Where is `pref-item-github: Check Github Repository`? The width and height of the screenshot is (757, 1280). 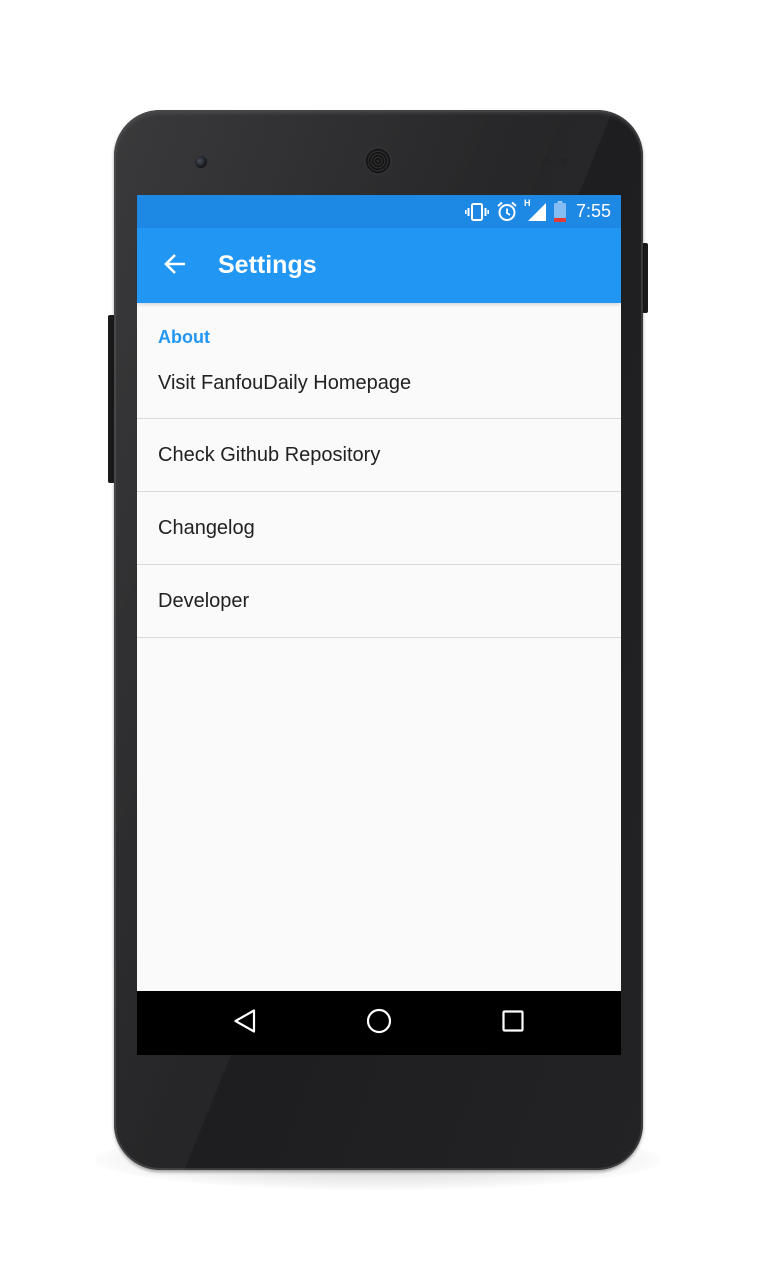 pref-item-github: Check Github Repository is located at coordinates (379, 455).